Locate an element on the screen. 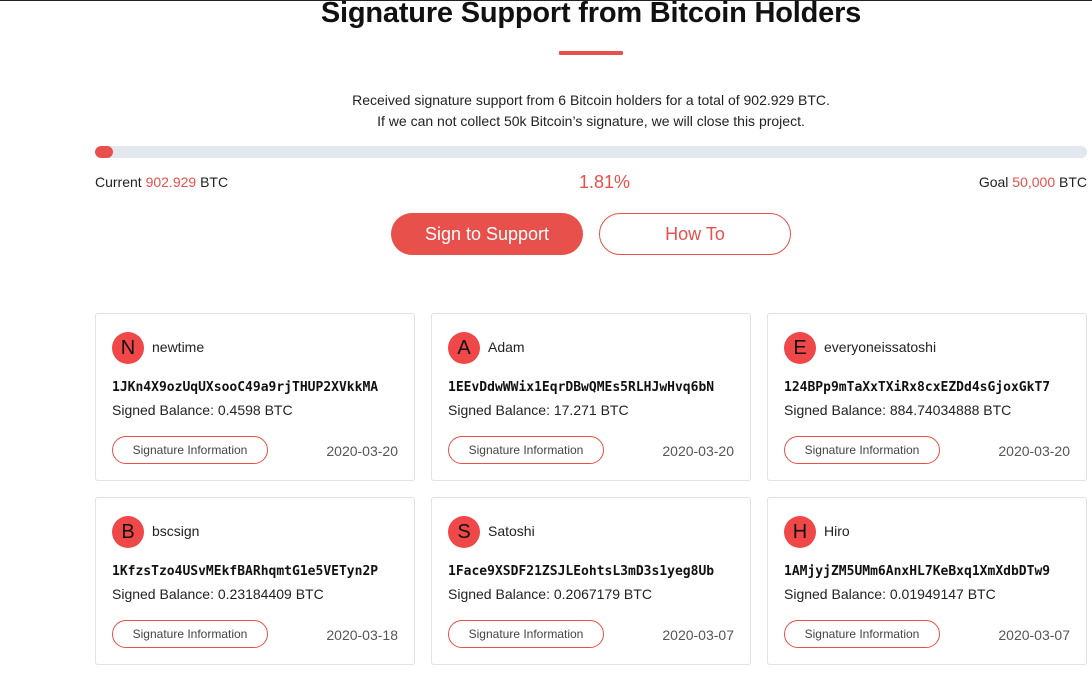 This screenshot has width=1092, height=676. avatar: S is located at coordinates (464, 532).